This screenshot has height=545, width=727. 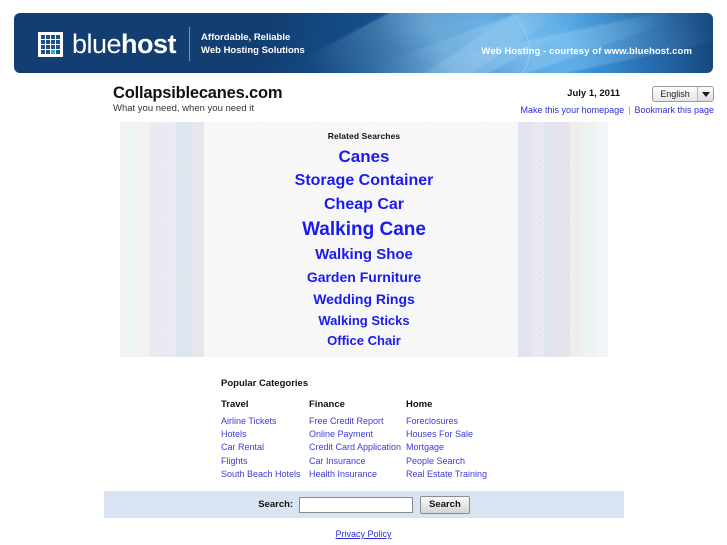 I want to click on category-link: People Search, so click(x=450, y=461).